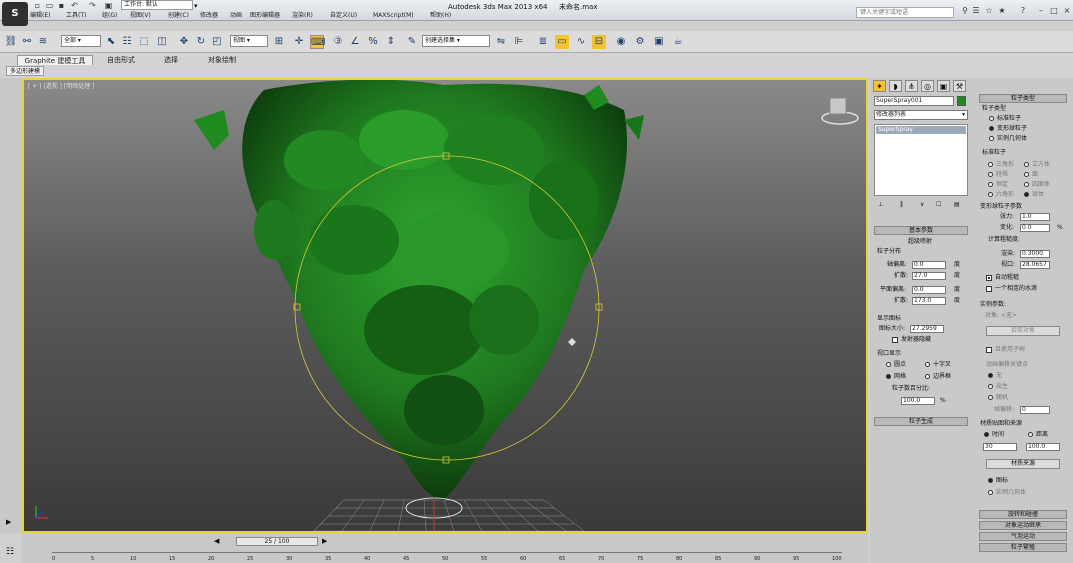 The image size is (1073, 563). Describe the element at coordinates (1023, 331) in the screenshot. I see `pick-object-button: 拾取对象` at that location.